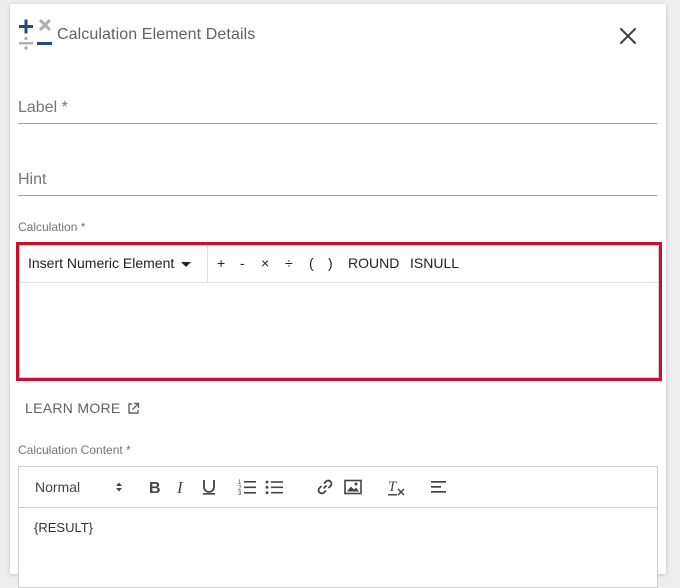 The image size is (680, 588). I want to click on format-select-value: Normal, so click(58, 487).